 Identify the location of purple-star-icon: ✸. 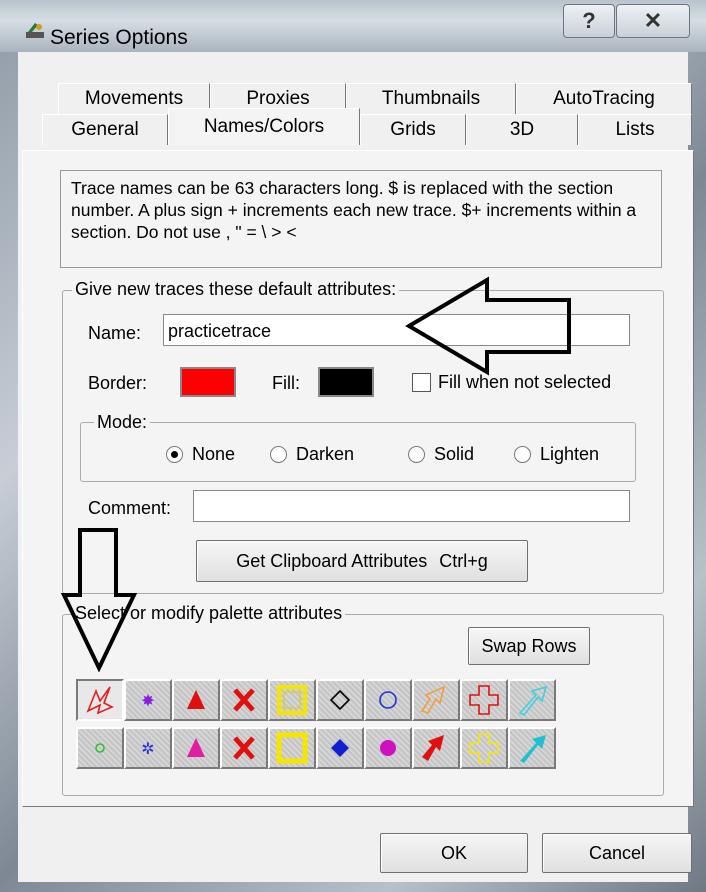
(147, 700).